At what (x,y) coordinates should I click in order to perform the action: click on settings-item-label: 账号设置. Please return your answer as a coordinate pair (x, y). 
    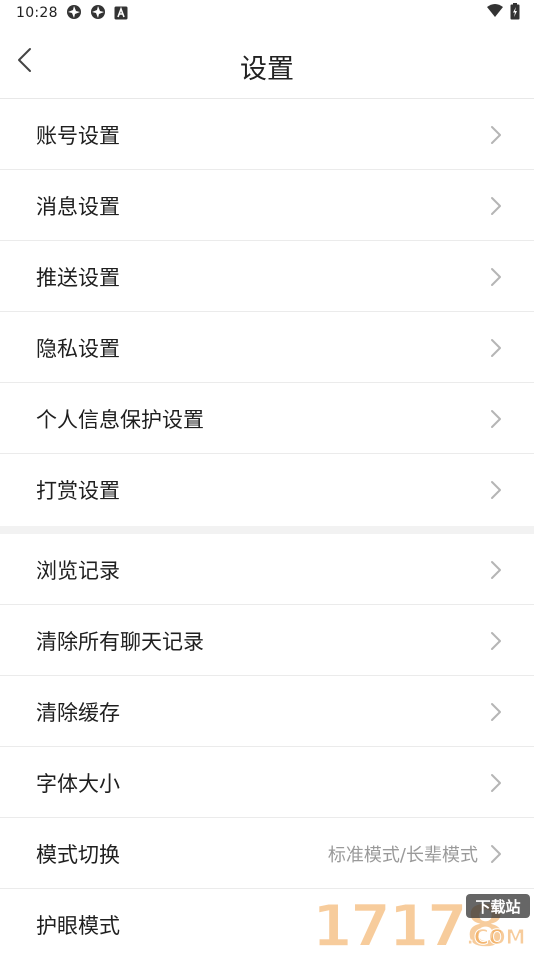
    Looking at the image, I should click on (78, 135).